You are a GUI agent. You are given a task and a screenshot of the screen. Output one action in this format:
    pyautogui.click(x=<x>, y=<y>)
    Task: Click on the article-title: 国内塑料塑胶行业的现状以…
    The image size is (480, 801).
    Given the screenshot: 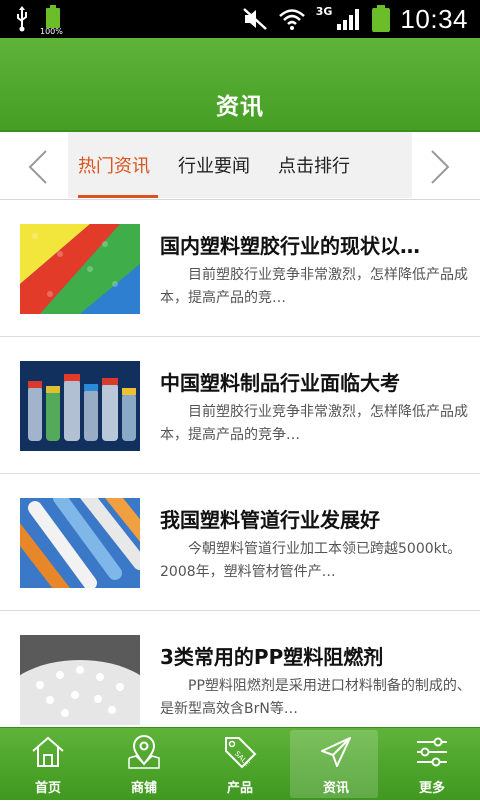 What is the action you would take?
    pyautogui.click(x=290, y=246)
    